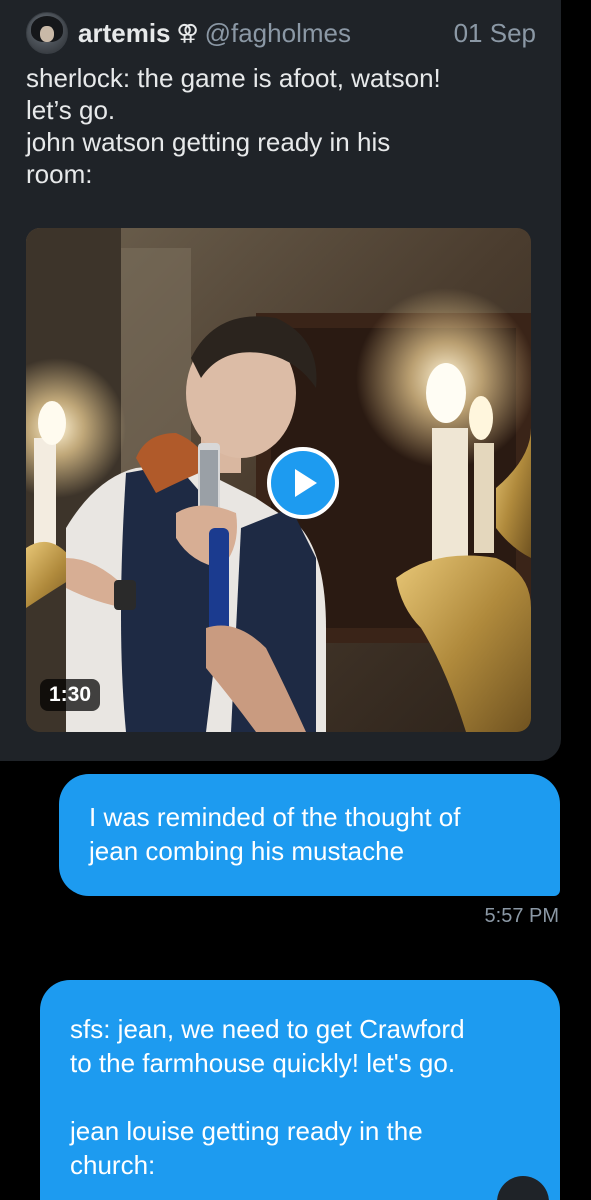  I want to click on message-line: I was reminded of the thought of, so click(275, 817).